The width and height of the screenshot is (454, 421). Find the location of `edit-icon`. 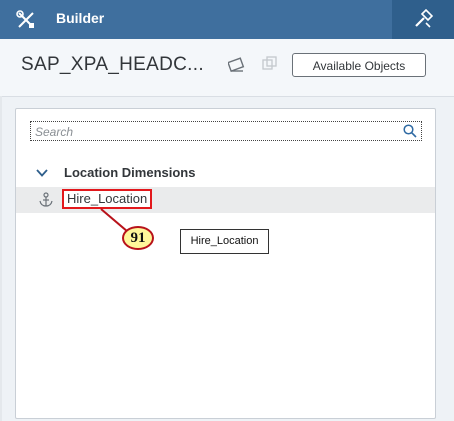

edit-icon is located at coordinates (237, 65).